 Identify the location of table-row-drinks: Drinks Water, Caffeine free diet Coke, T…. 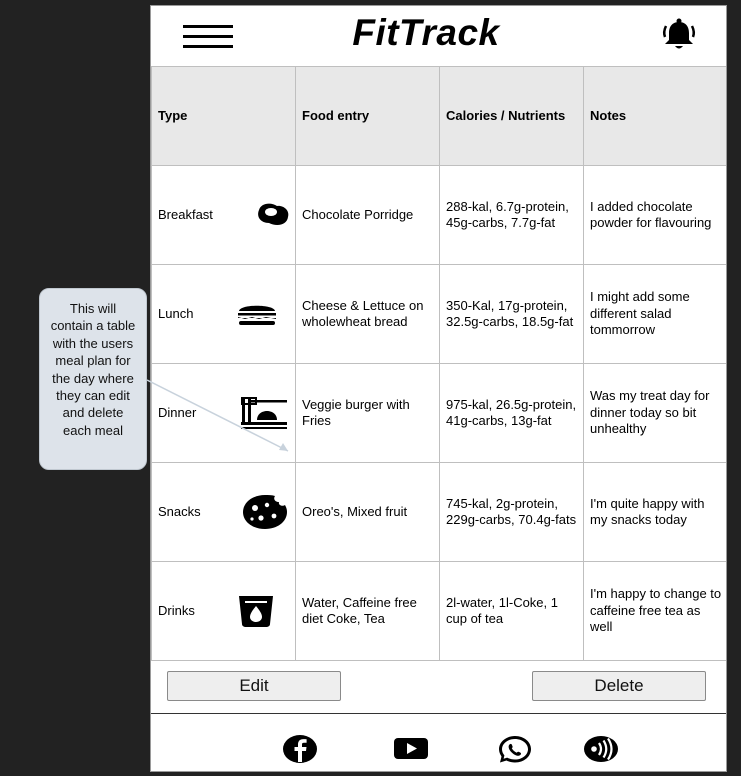
(438, 611).